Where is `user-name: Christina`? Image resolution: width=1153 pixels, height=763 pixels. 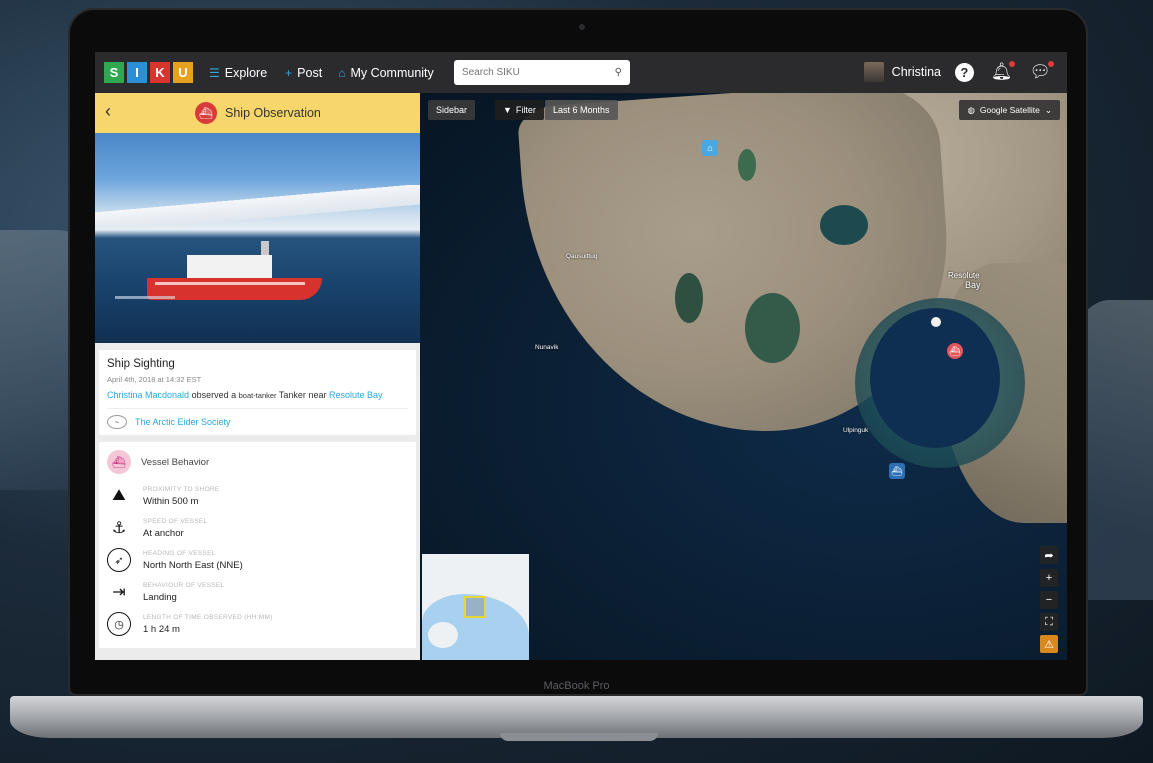
user-name: Christina is located at coordinates (916, 72).